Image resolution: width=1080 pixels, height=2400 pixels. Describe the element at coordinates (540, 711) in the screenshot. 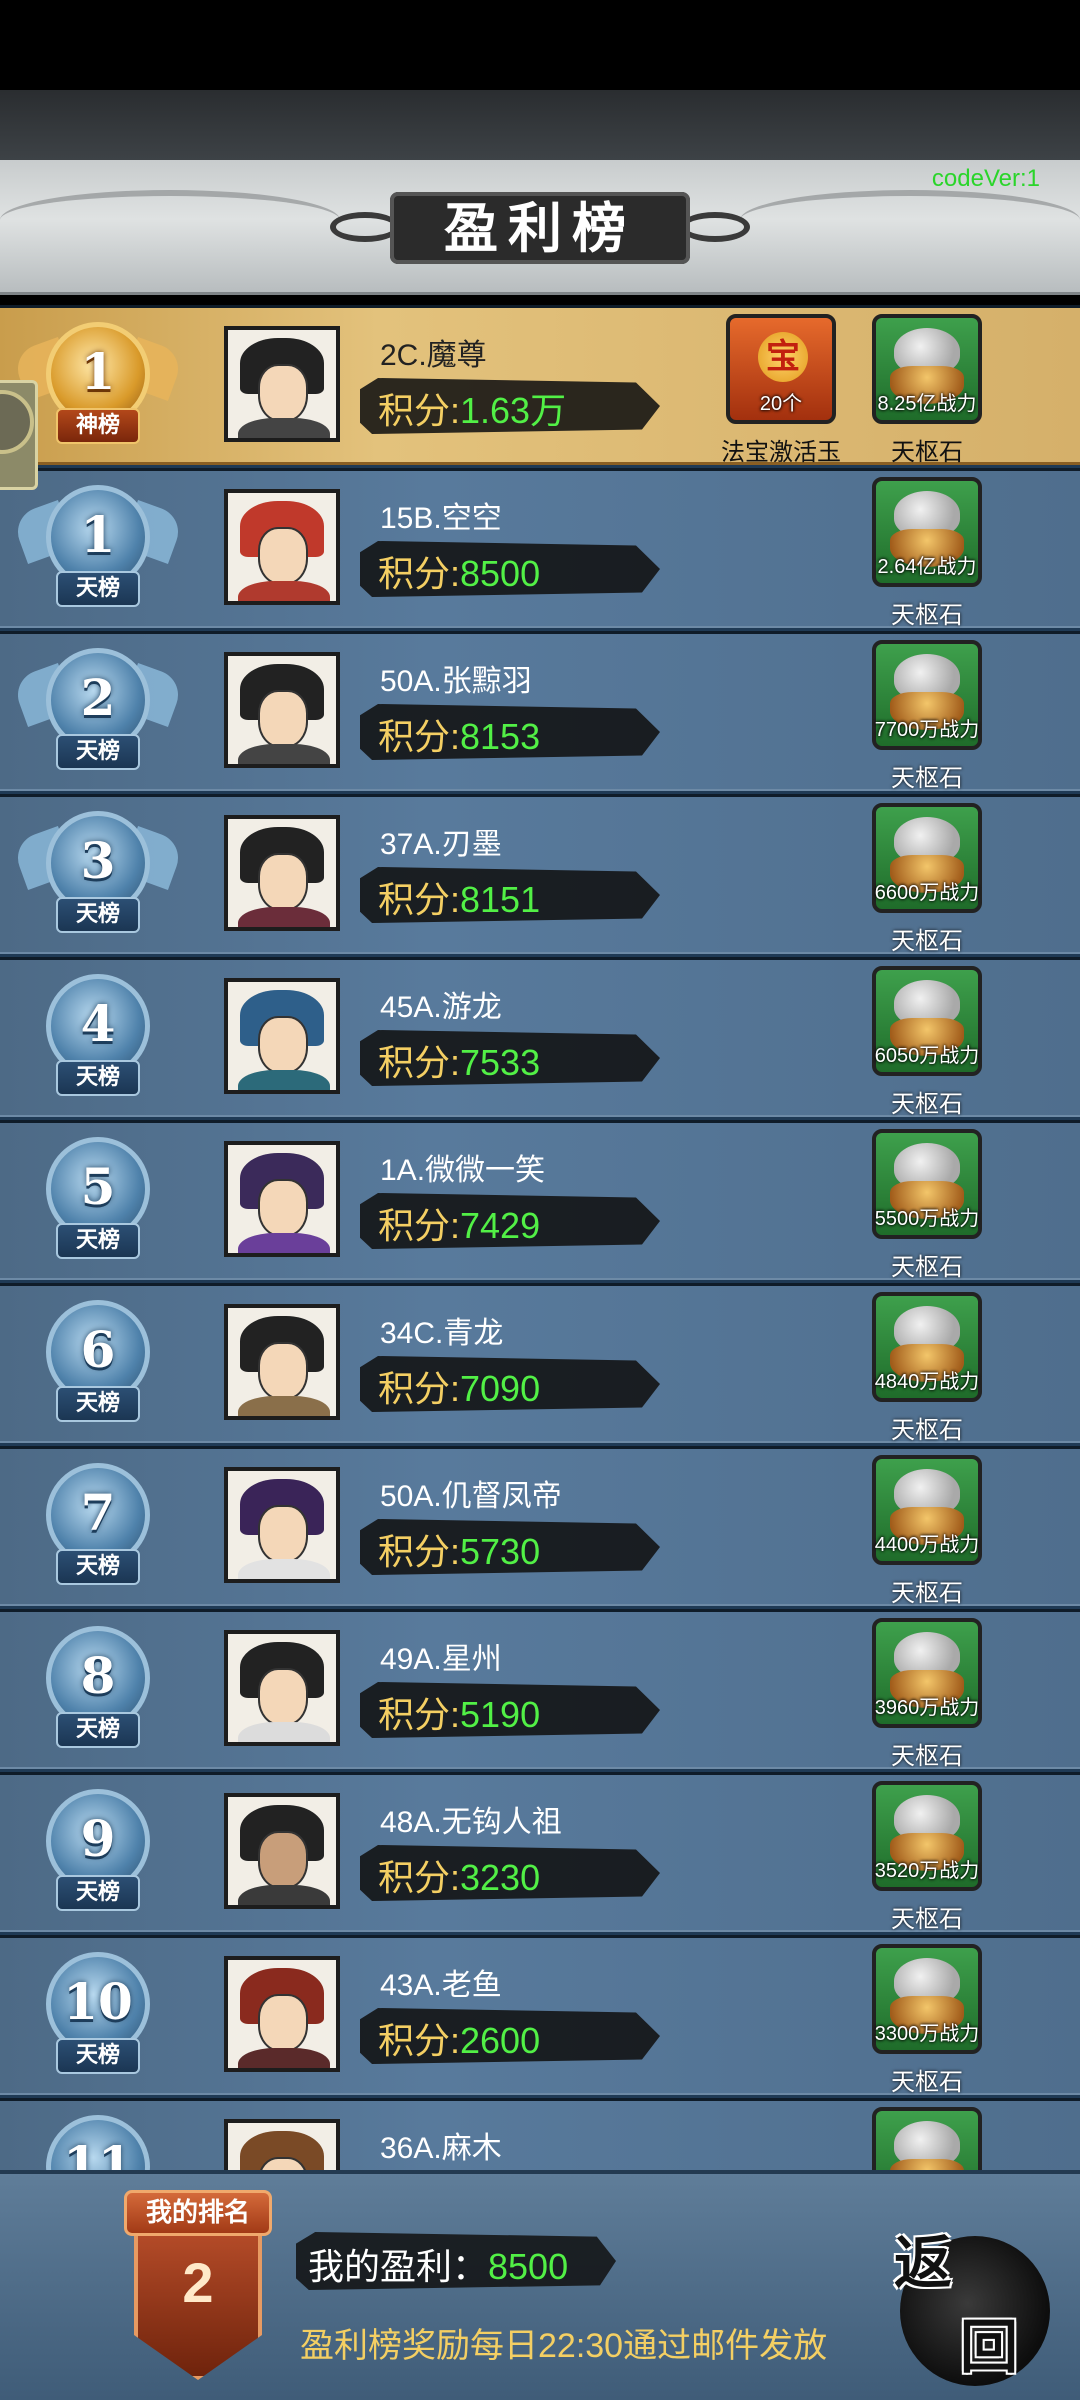

I see `ranking-row: 2 天榜 50A.张黥羽 积分:8153 7700万战力 天枢石` at that location.